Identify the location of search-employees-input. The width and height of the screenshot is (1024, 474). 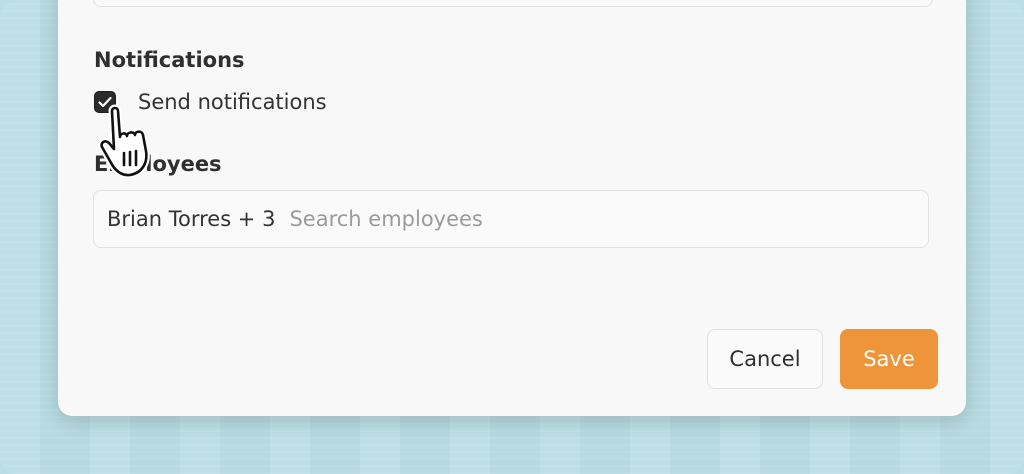
(539, 219).